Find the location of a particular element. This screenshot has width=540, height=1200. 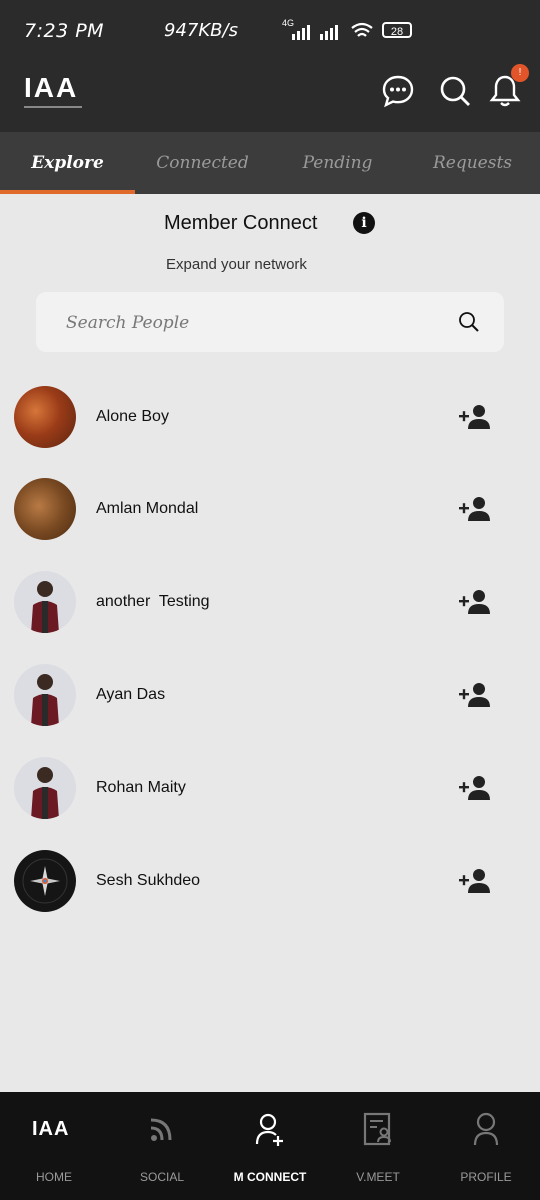

status-time: 7:23 PM is located at coordinates (64, 31).